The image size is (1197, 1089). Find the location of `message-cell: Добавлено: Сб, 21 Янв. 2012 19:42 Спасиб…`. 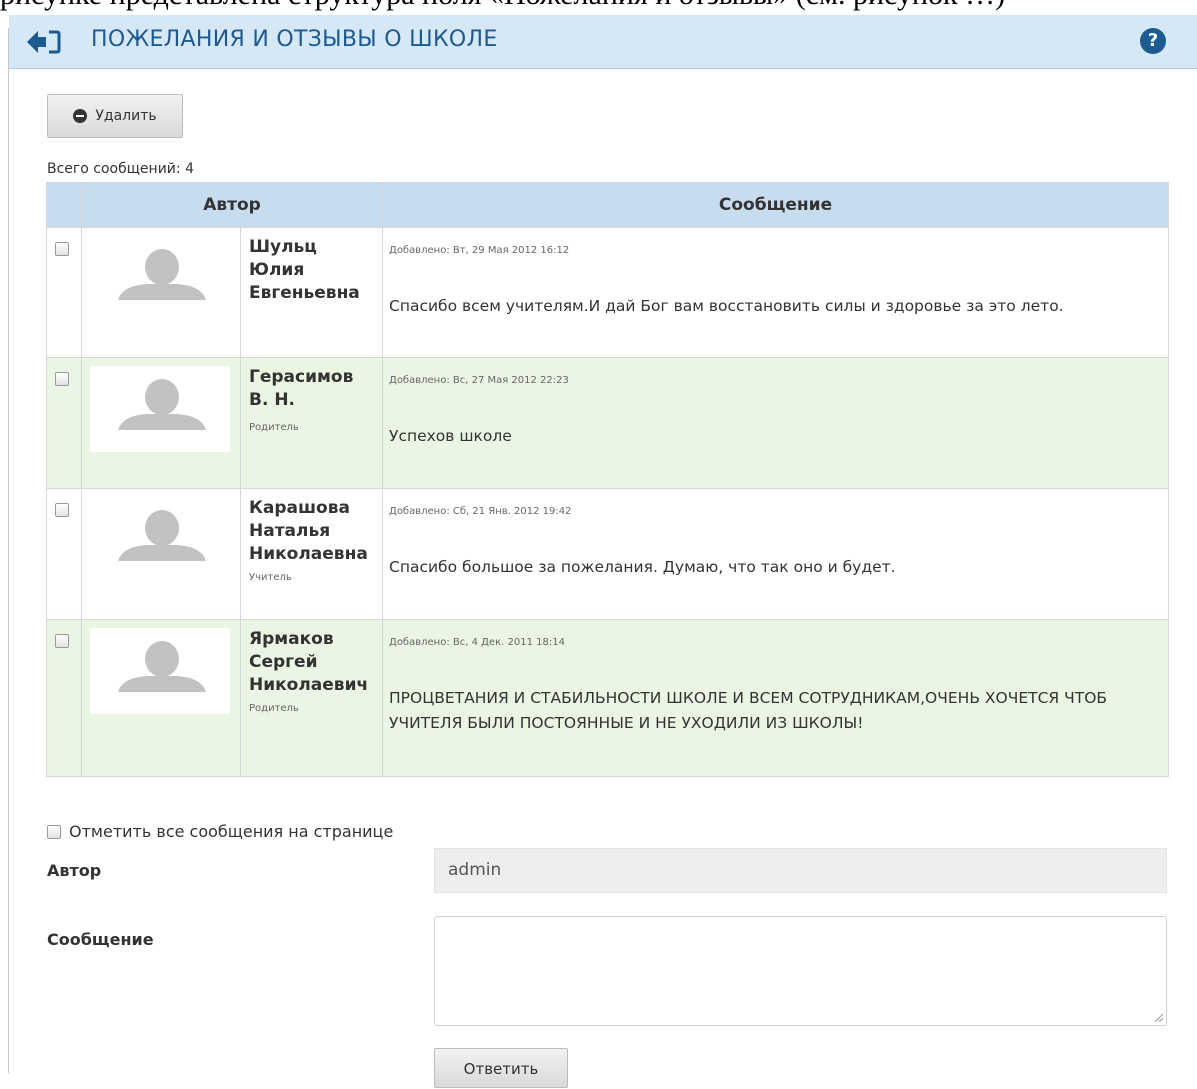

message-cell: Добавлено: Сб, 21 Янв. 2012 19:42 Спасиб… is located at coordinates (775, 554).